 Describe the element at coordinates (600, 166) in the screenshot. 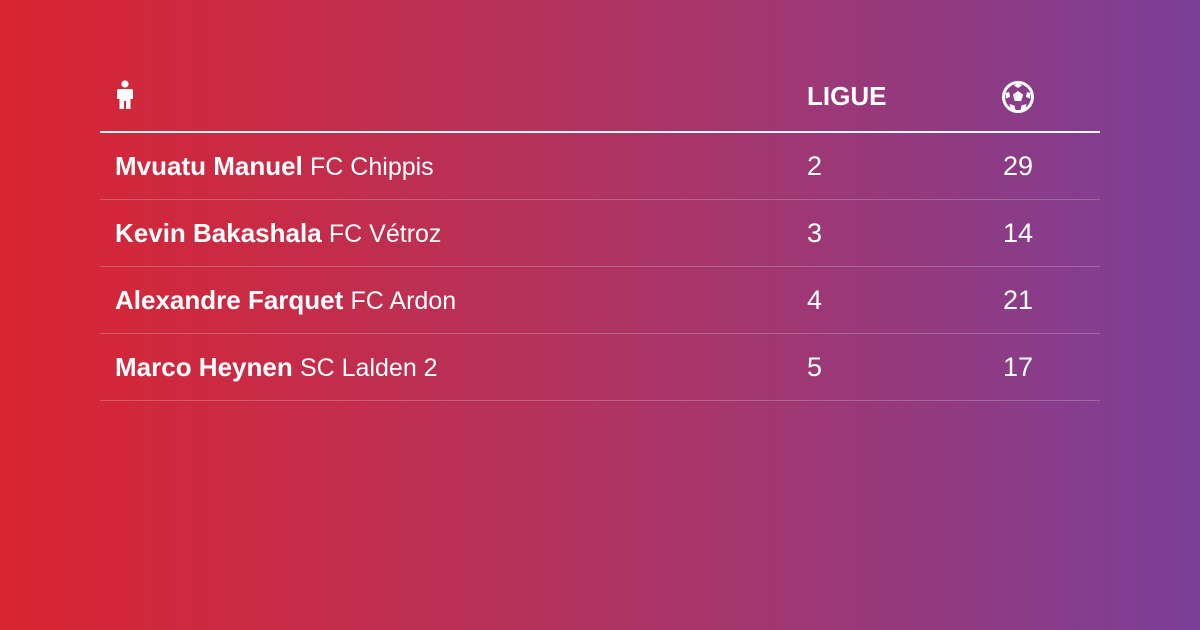

I see `table-row: Mvuatu Manuel FC Chippis 2 29` at that location.